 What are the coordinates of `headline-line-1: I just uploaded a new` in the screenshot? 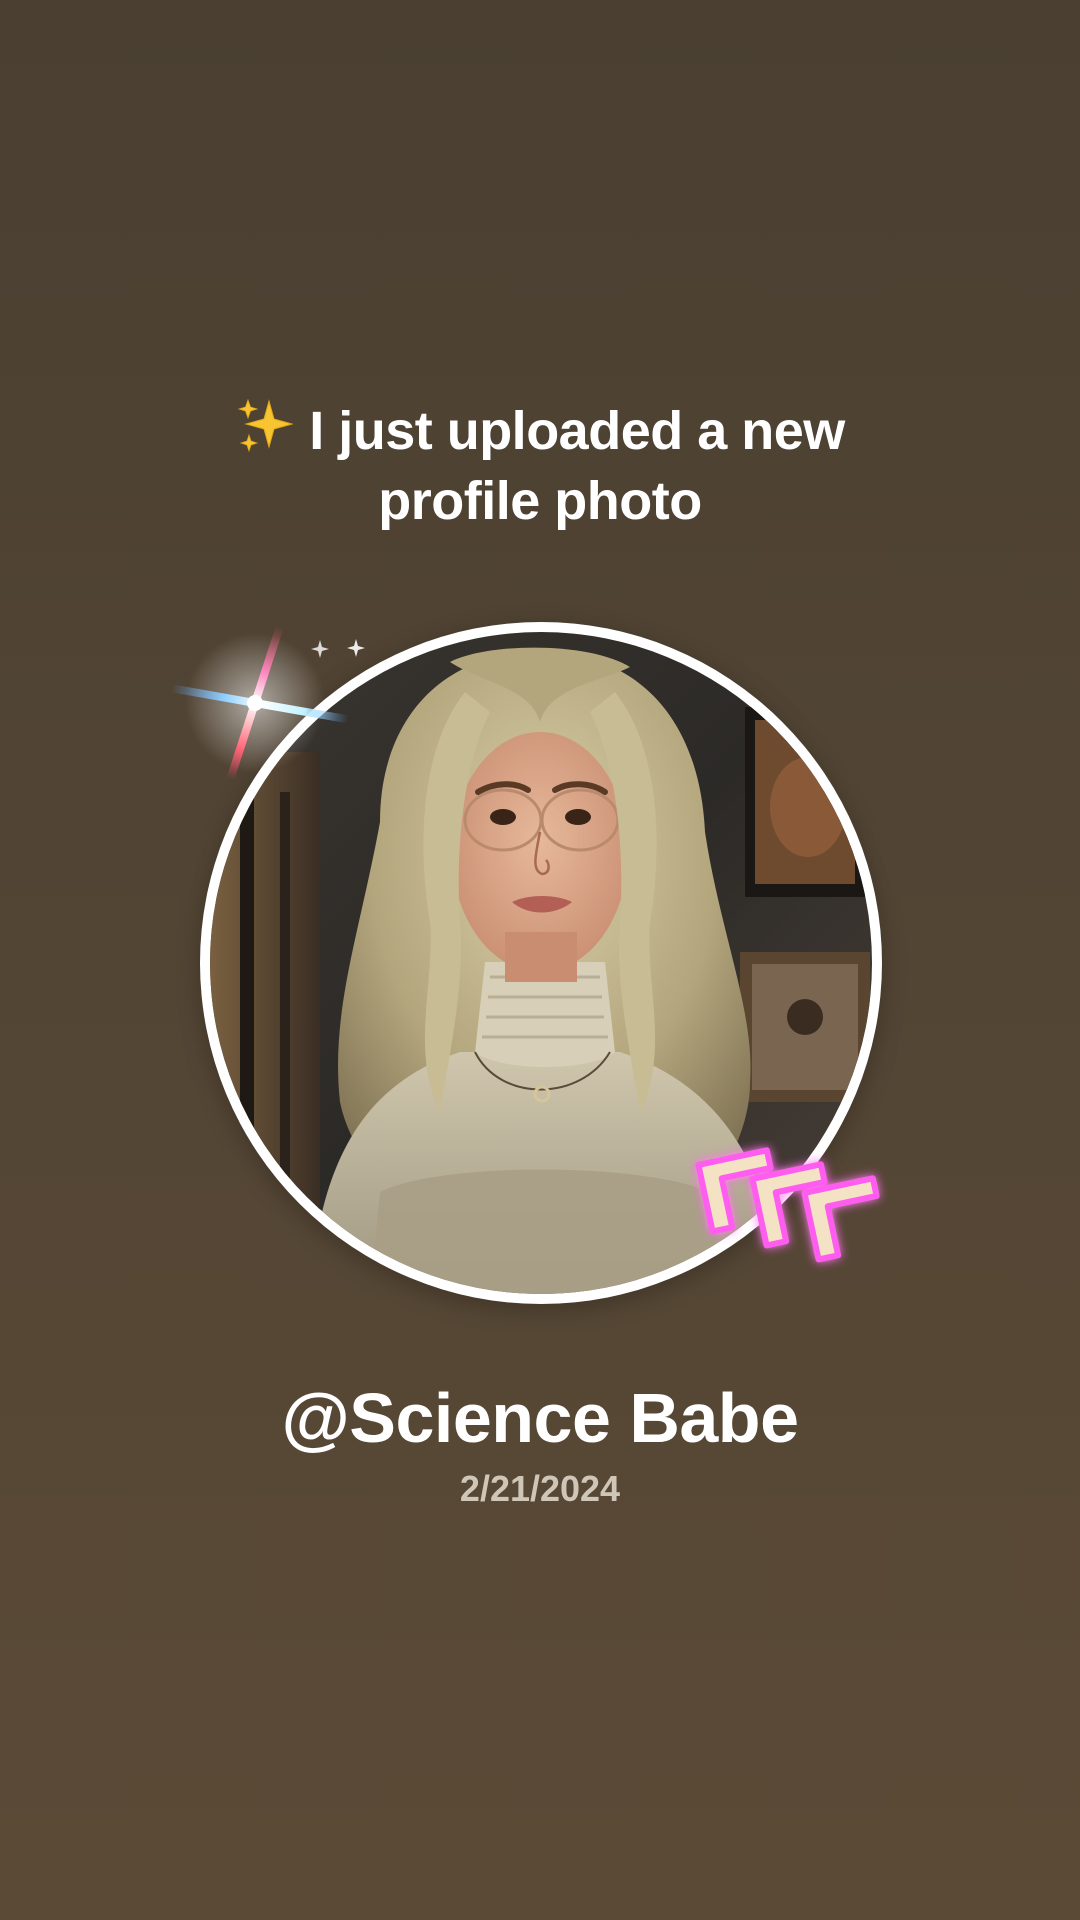 It's located at (540, 431).